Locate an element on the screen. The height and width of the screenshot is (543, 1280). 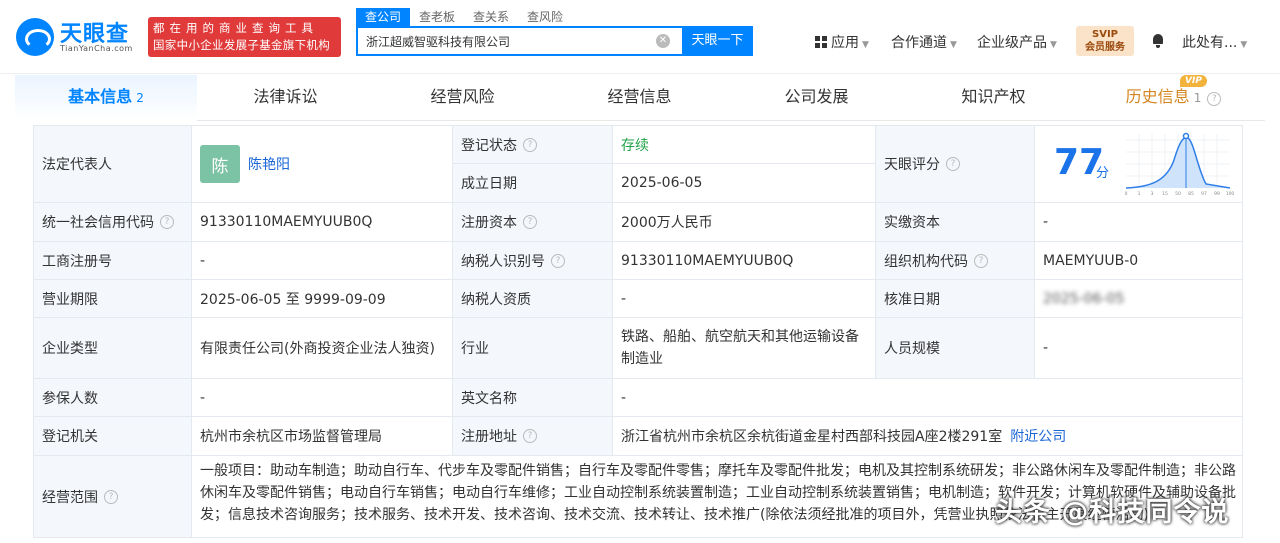
search-tab-boss: 查老板 is located at coordinates (437, 17).